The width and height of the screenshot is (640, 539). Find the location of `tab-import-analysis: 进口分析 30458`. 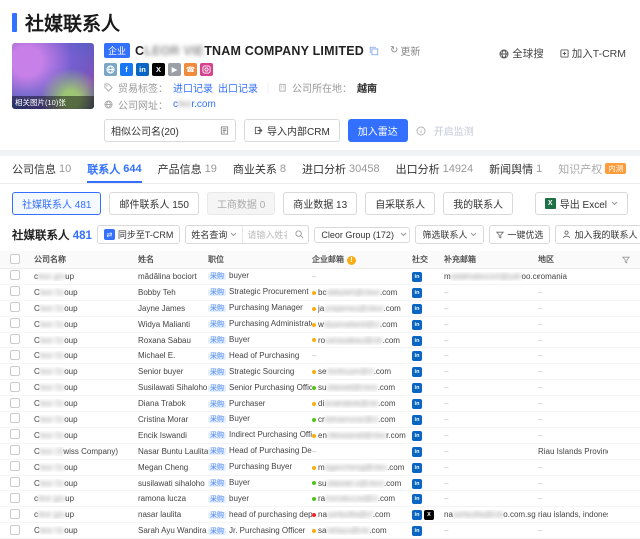

tab-import-analysis: 进口分析 30458 is located at coordinates (341, 169).